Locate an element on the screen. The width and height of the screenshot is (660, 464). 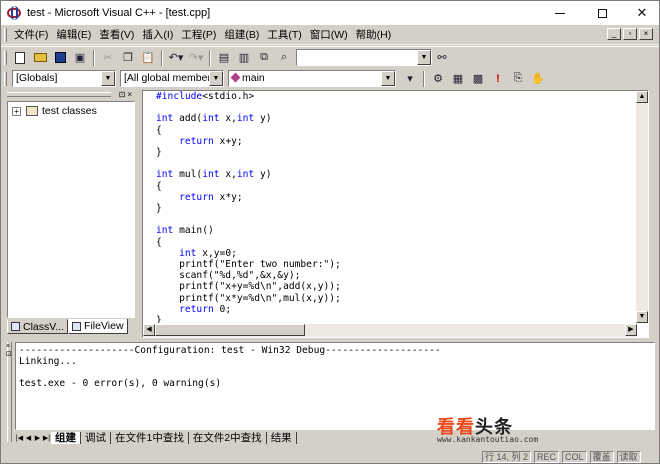
code-keyword: return is located at coordinates (196, 197).